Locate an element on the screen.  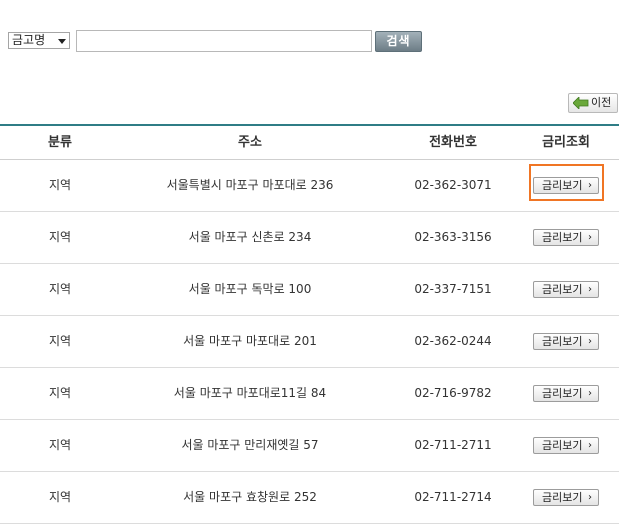
row-phone: 02-362-3071 is located at coordinates (453, 185).